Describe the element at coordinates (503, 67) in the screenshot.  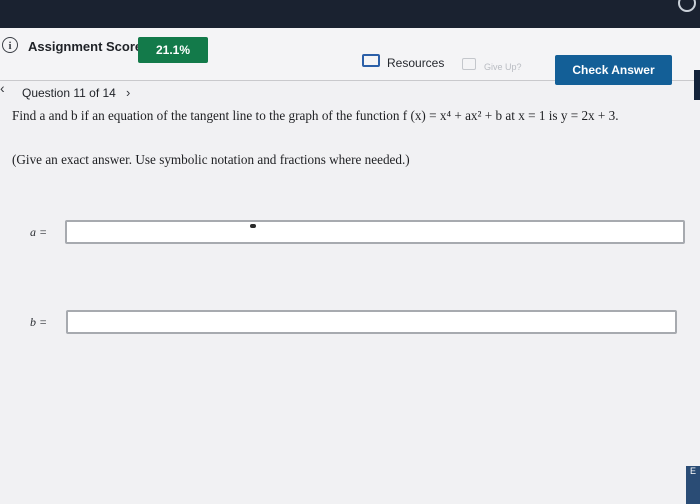
I see `give-up-button: Give Up?` at that location.